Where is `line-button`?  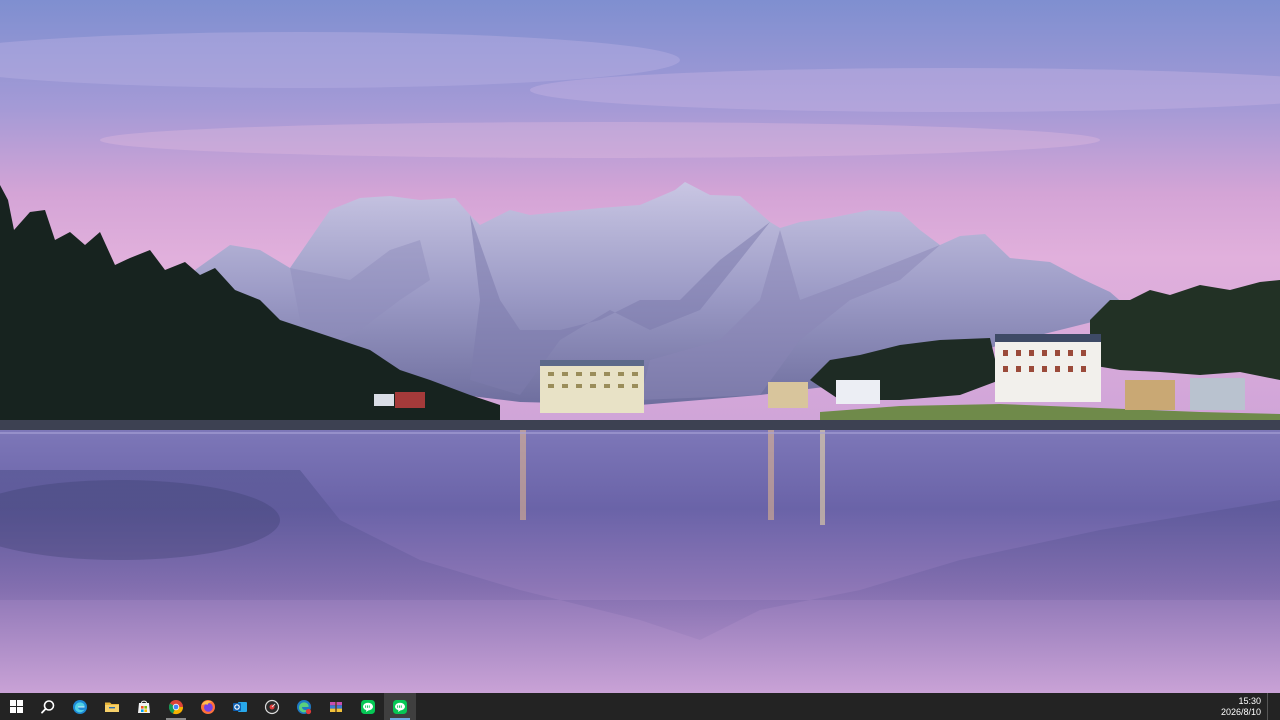
line-button is located at coordinates (368, 706).